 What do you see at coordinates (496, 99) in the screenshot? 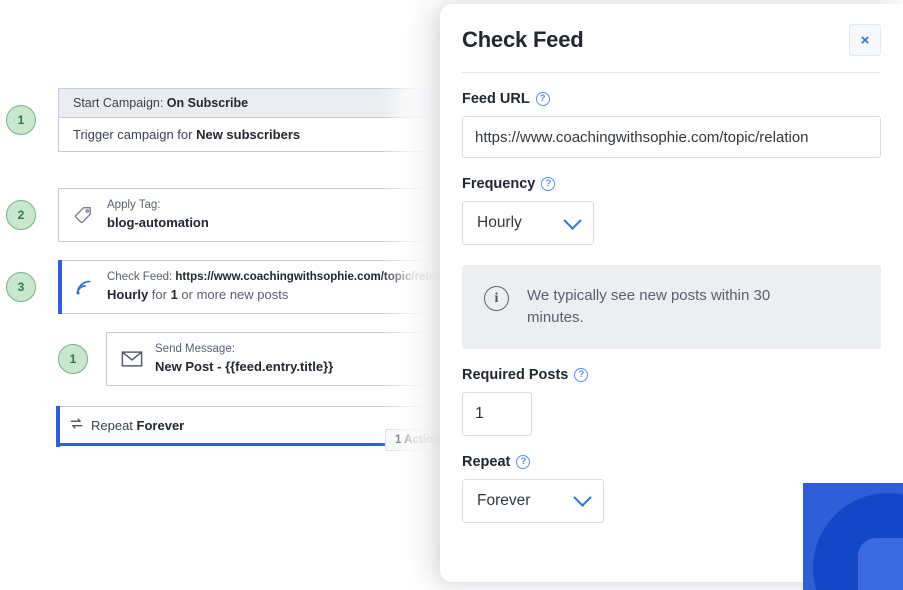
I see `feed-url-label: Feed URL` at bounding box center [496, 99].